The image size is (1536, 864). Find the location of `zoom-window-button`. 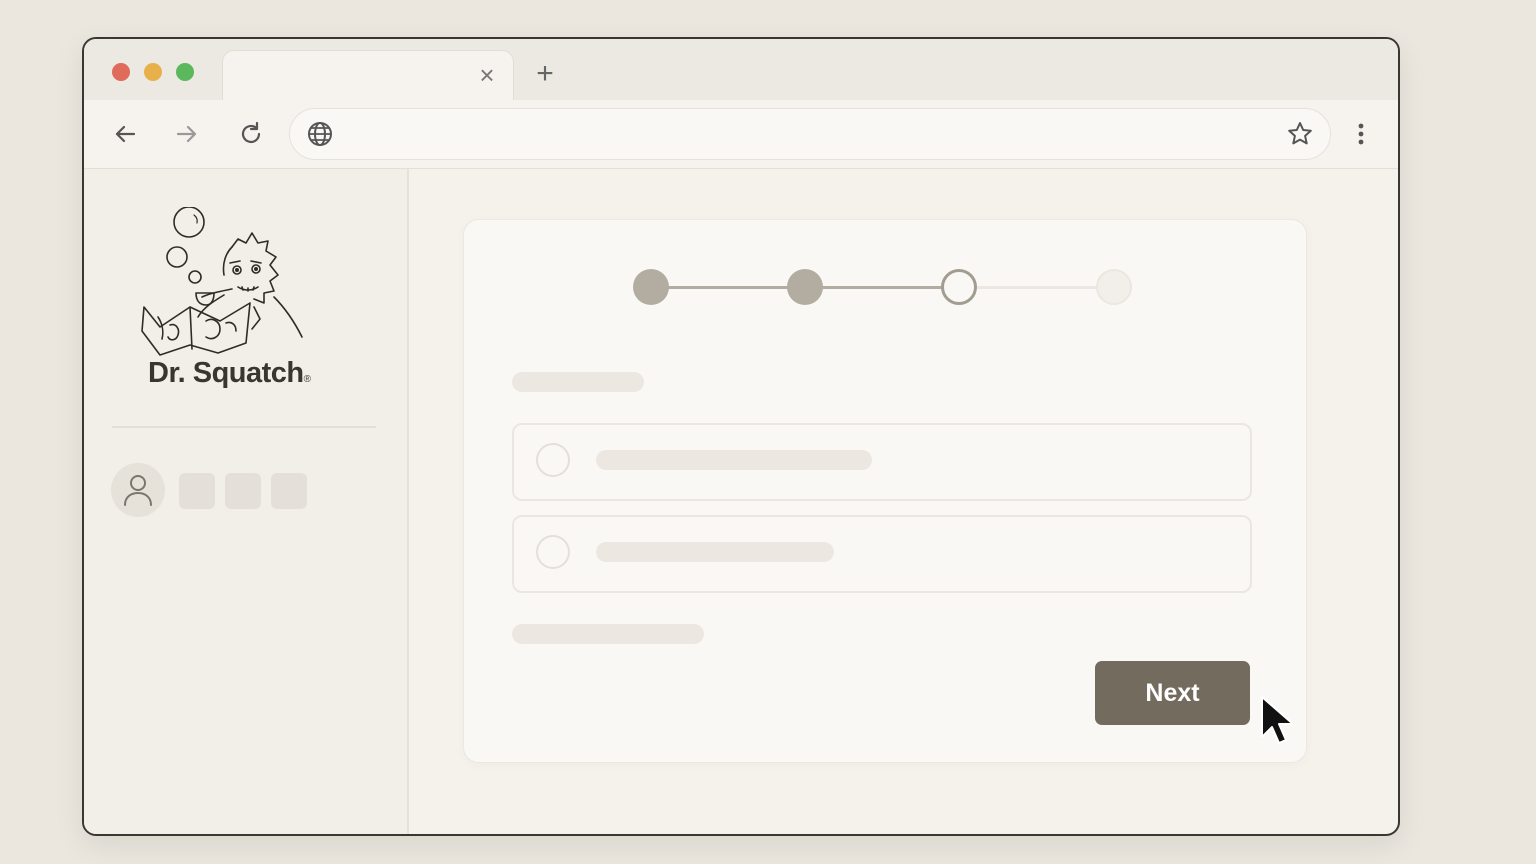

zoom-window-button is located at coordinates (185, 72).